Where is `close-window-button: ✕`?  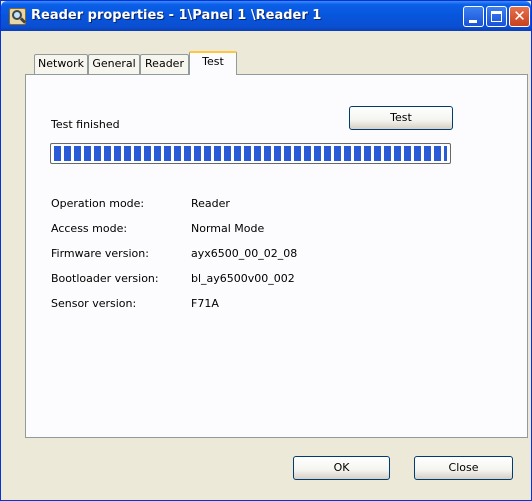
close-window-button: ✕ is located at coordinates (519, 16).